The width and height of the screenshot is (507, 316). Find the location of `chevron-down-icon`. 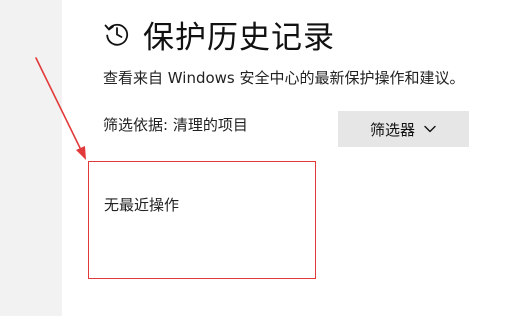

chevron-down-icon is located at coordinates (430, 129).